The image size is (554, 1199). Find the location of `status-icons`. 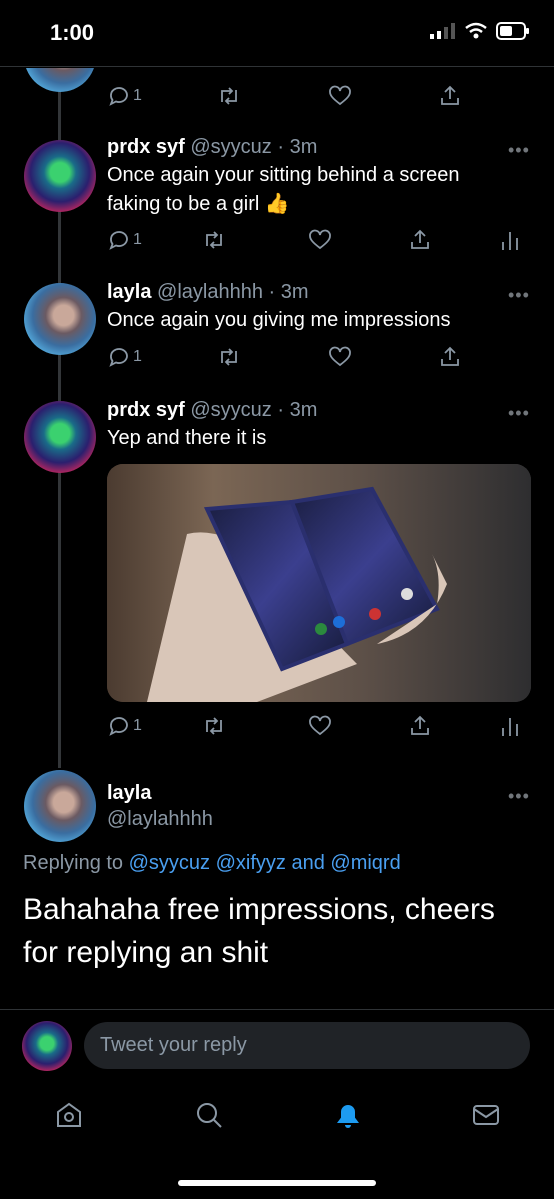

status-icons is located at coordinates (480, 31).